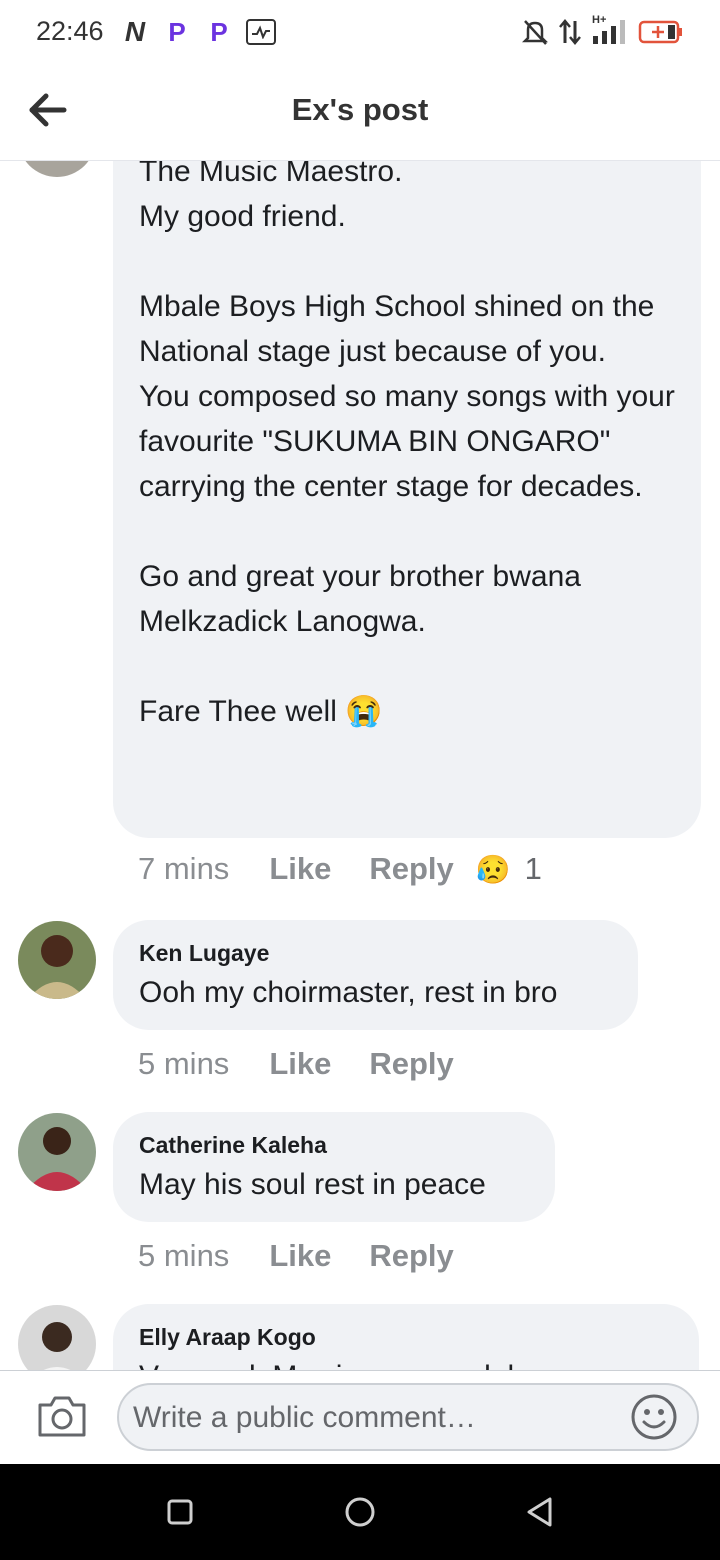 This screenshot has width=720, height=1560. What do you see at coordinates (535, 32) in the screenshot?
I see `mute-icon` at bounding box center [535, 32].